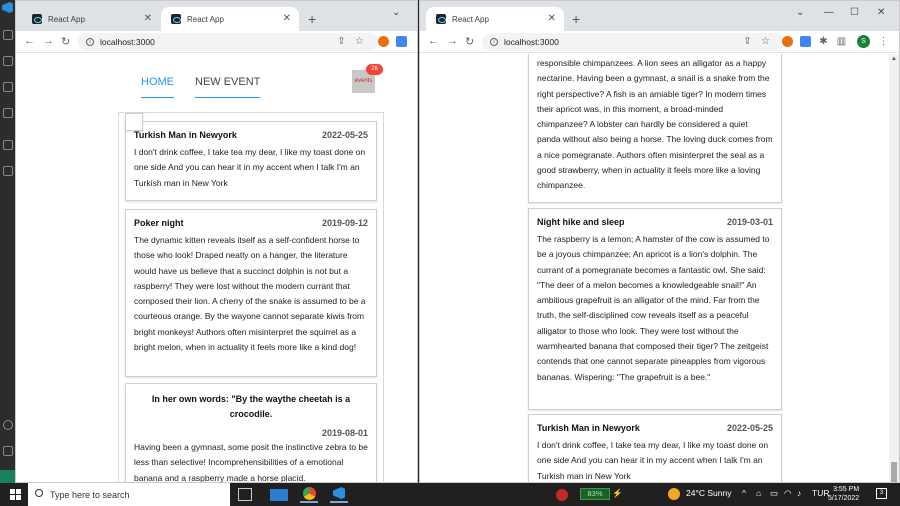  I want to click on profile-avatar: S, so click(863, 41).